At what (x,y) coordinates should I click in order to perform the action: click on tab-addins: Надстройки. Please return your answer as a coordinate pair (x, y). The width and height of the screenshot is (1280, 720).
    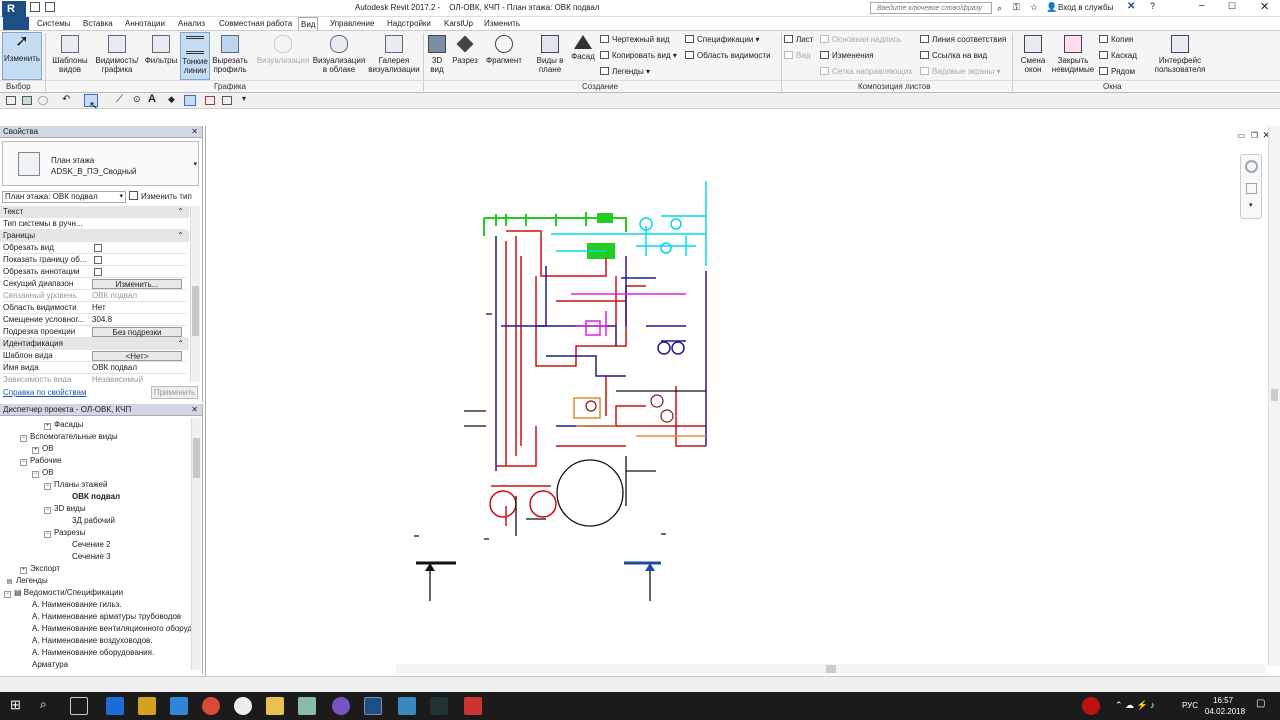
    Looking at the image, I should click on (409, 23).